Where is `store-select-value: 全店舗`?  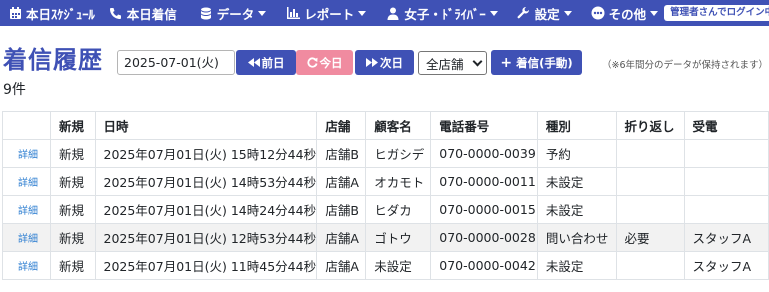
store-select-value: 全店舗 is located at coordinates (445, 64).